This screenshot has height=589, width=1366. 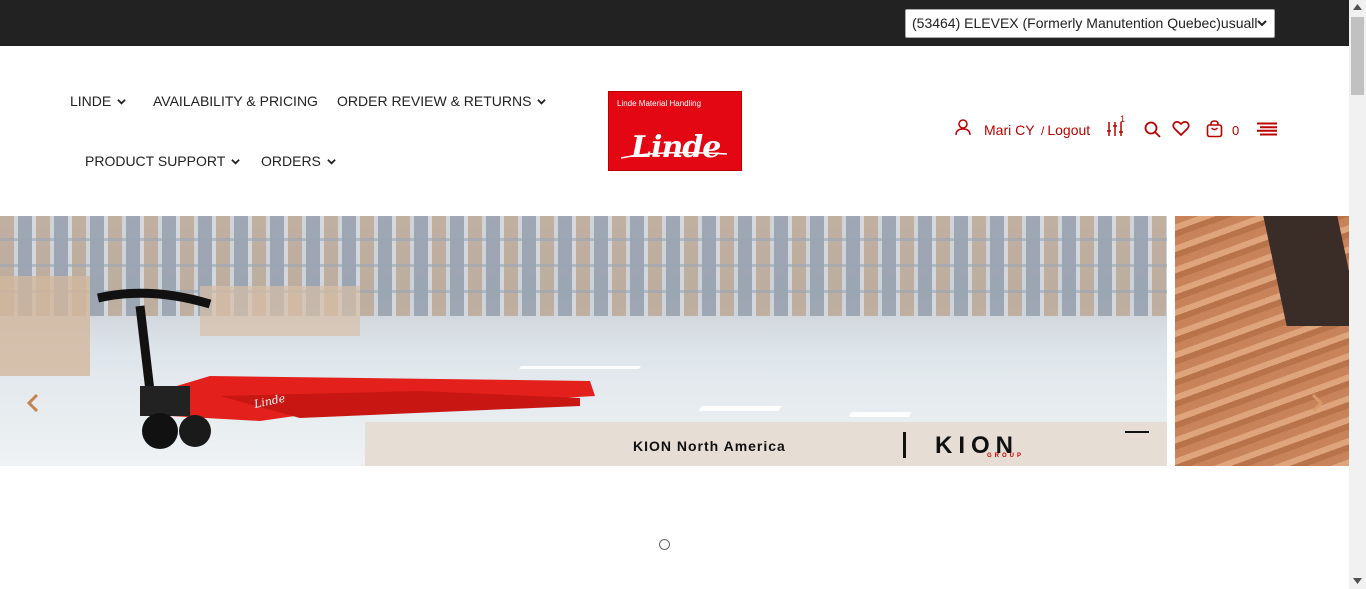 What do you see at coordinates (1123, 119) in the screenshot?
I see `compare-count: 1` at bounding box center [1123, 119].